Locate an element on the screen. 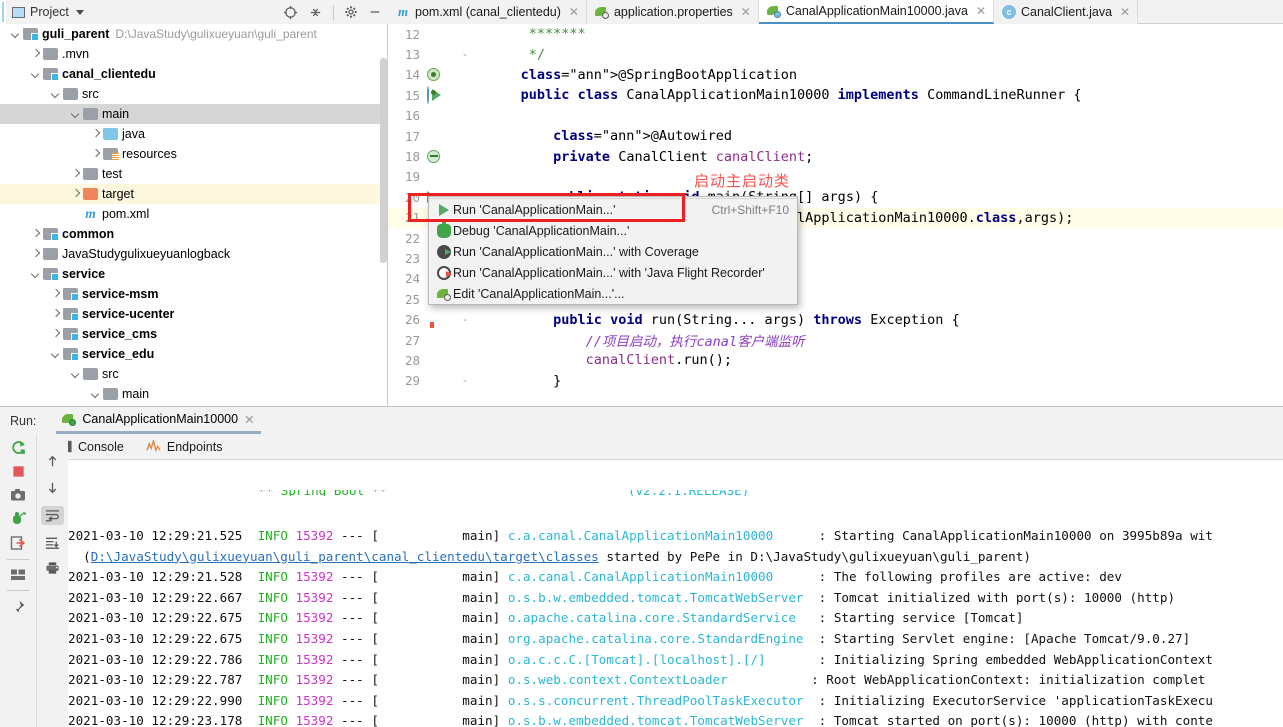 This screenshot has height=727, width=1283. tree-node-java: java is located at coordinates (193, 134).